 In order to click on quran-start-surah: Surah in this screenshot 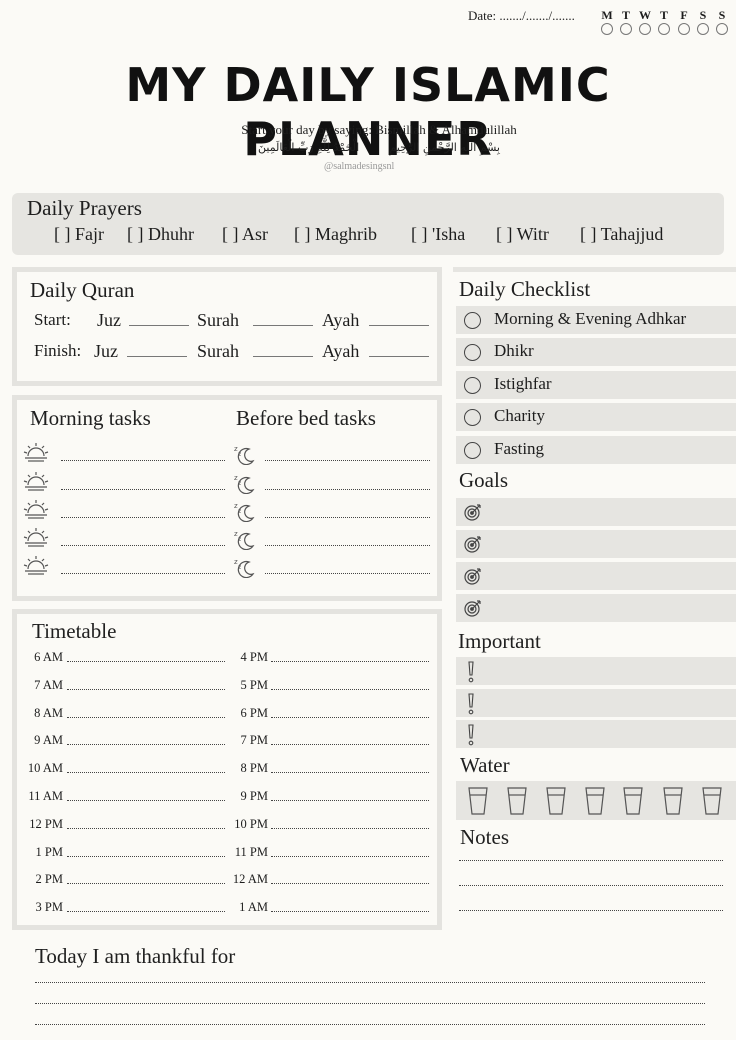, I will do `click(218, 320)`.